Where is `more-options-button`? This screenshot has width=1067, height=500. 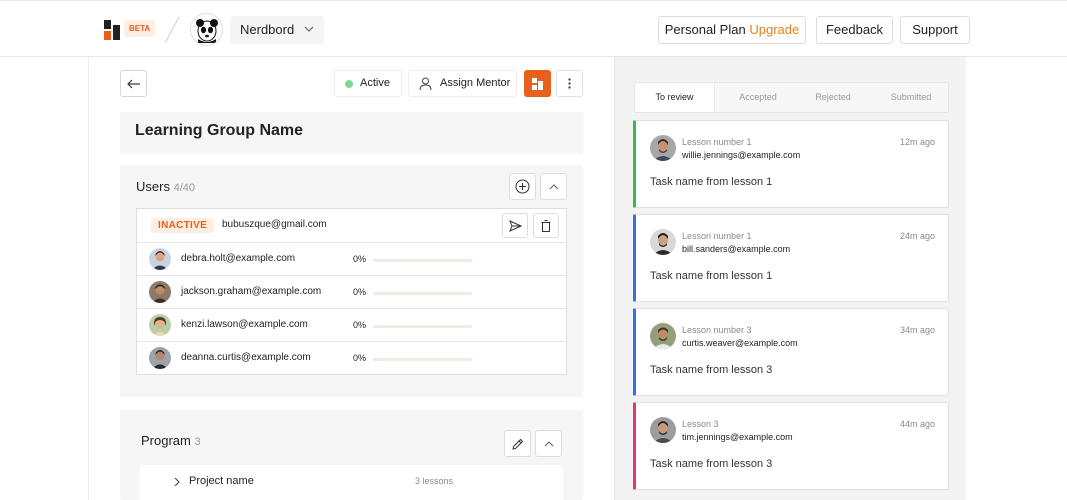 more-options-button is located at coordinates (569, 83).